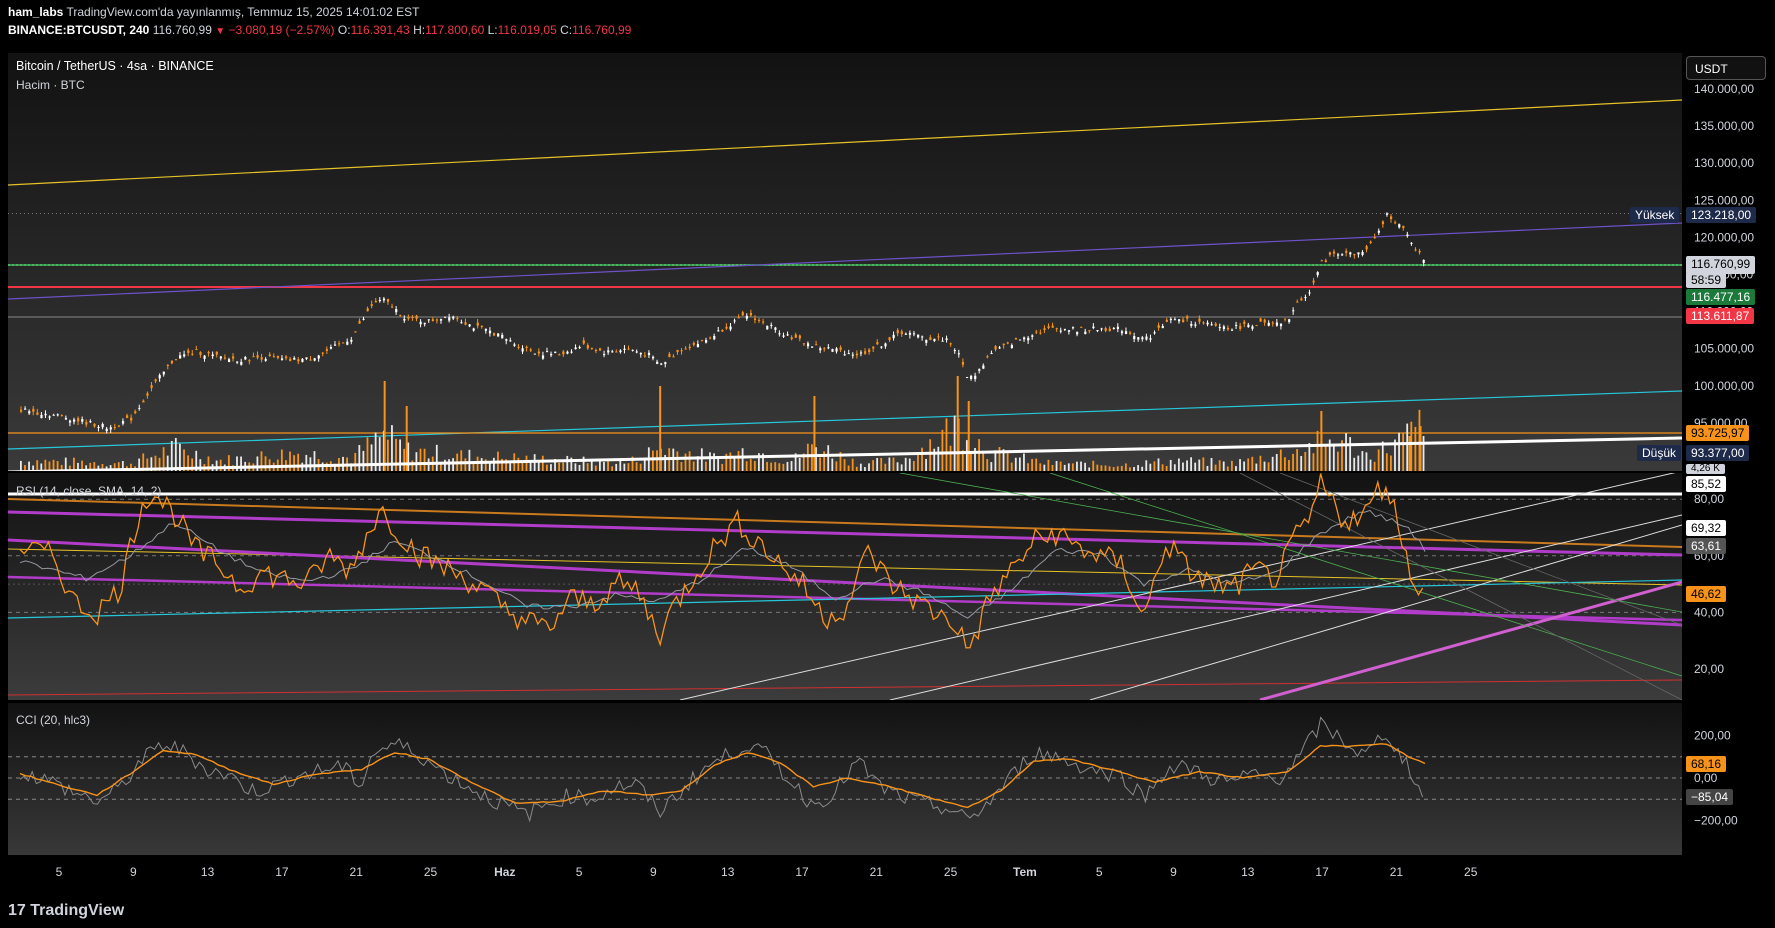 This screenshot has width=1775, height=928. What do you see at coordinates (1409, 453) in the screenshot?
I see `volume-spike` at bounding box center [1409, 453].